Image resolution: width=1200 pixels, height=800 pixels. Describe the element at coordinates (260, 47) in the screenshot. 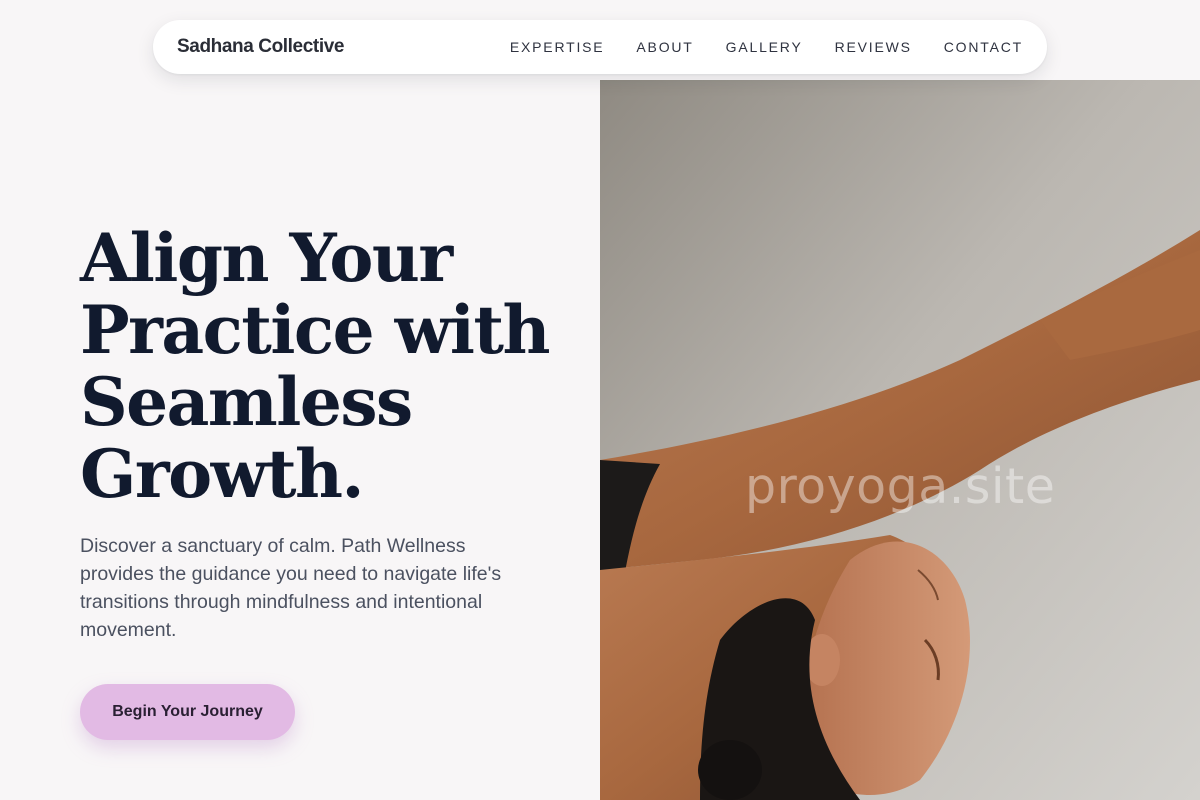

I see `brand-logo-text: Sadhana Collective` at that location.